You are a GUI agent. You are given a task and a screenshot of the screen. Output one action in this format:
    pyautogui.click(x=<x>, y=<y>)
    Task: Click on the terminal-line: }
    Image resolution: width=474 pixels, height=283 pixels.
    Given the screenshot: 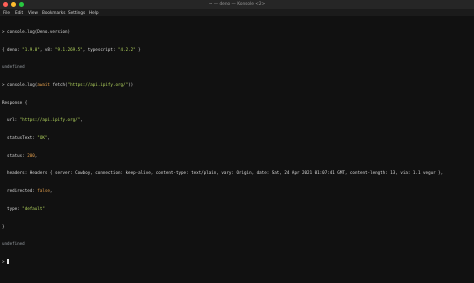 What is the action you would take?
    pyautogui.click(x=3, y=226)
    